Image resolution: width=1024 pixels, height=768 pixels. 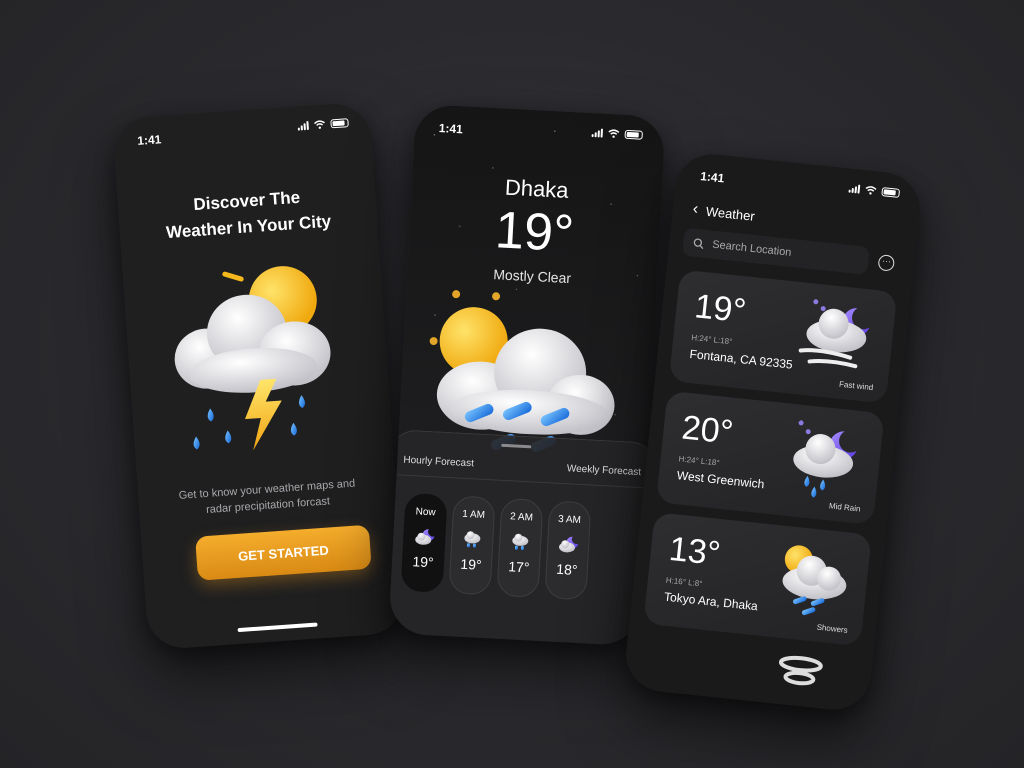 What do you see at coordinates (751, 248) in the screenshot?
I see `search-placeholder: Search Location` at bounding box center [751, 248].